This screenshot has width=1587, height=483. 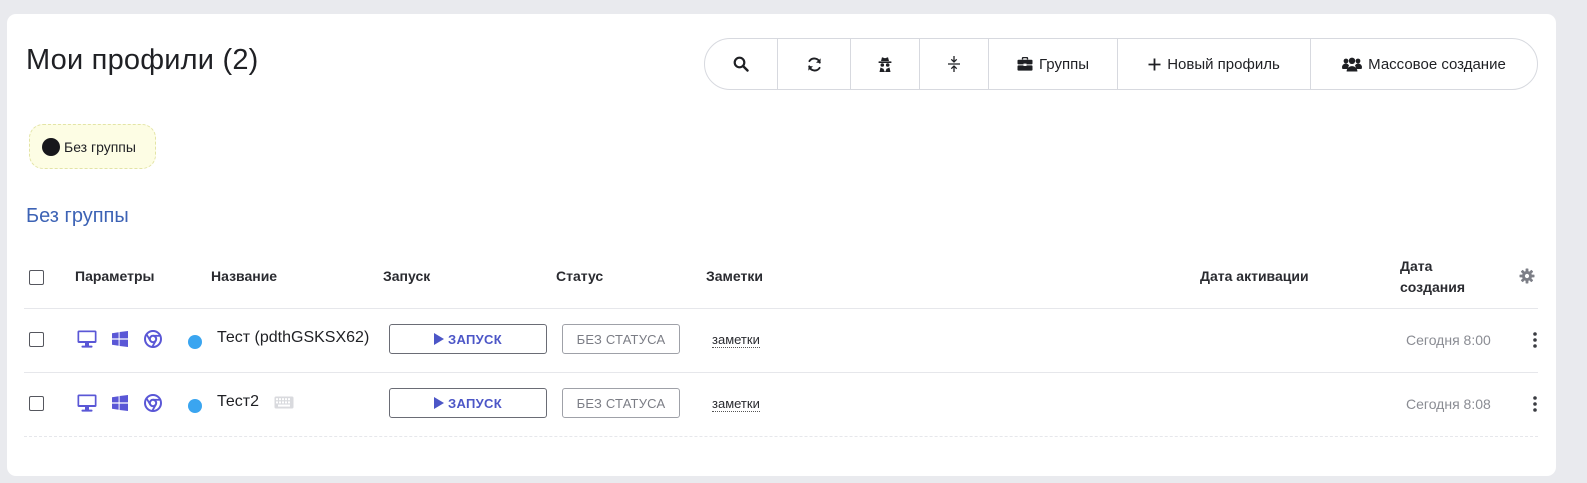 What do you see at coordinates (142, 60) in the screenshot?
I see `page-title: Мои профили (2)` at bounding box center [142, 60].